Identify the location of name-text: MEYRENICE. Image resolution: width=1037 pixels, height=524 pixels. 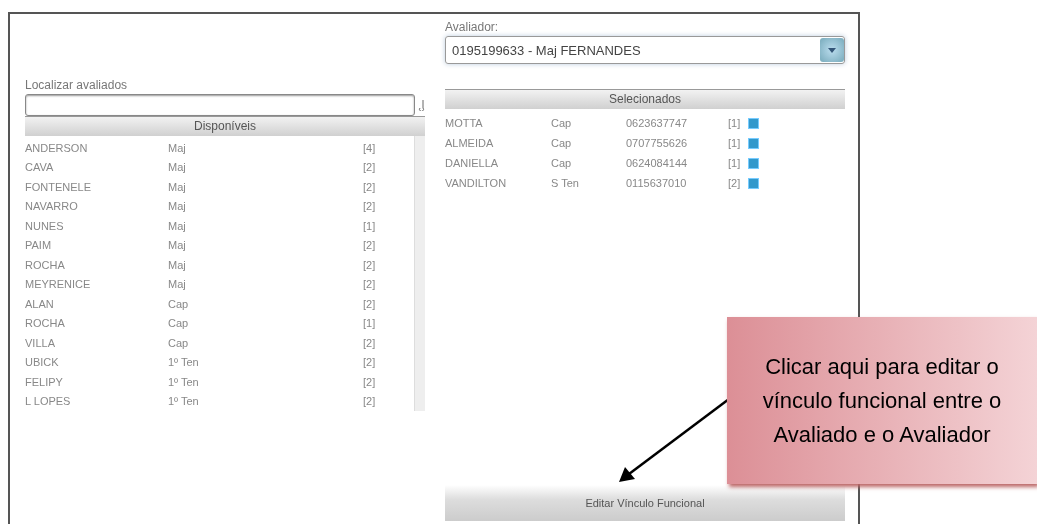
(58, 284).